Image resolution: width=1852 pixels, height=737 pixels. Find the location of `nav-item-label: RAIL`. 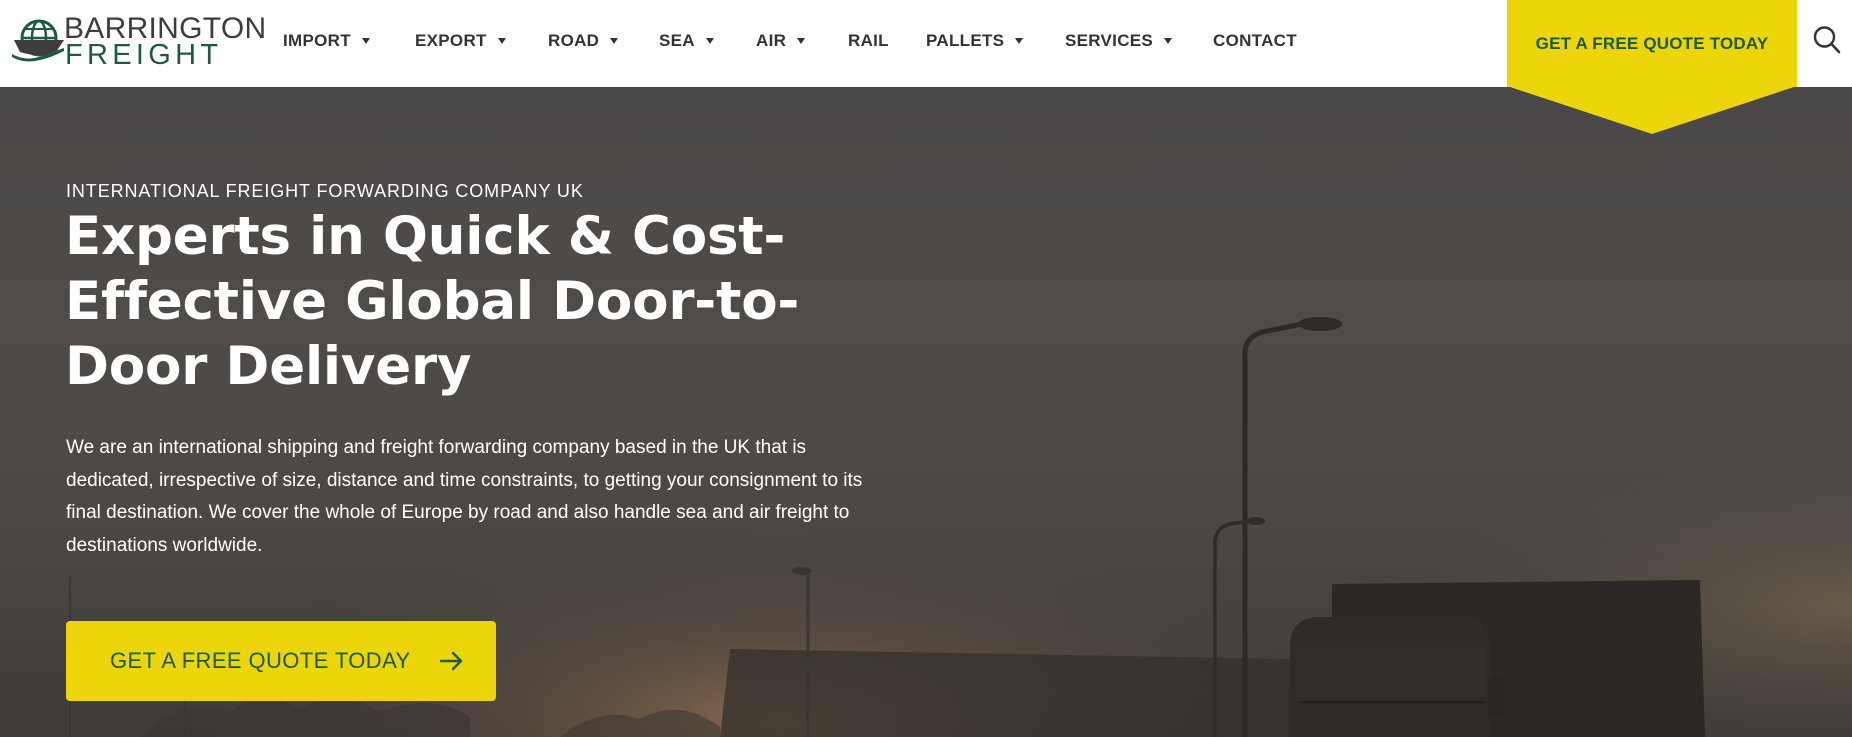

nav-item-label: RAIL is located at coordinates (868, 40).